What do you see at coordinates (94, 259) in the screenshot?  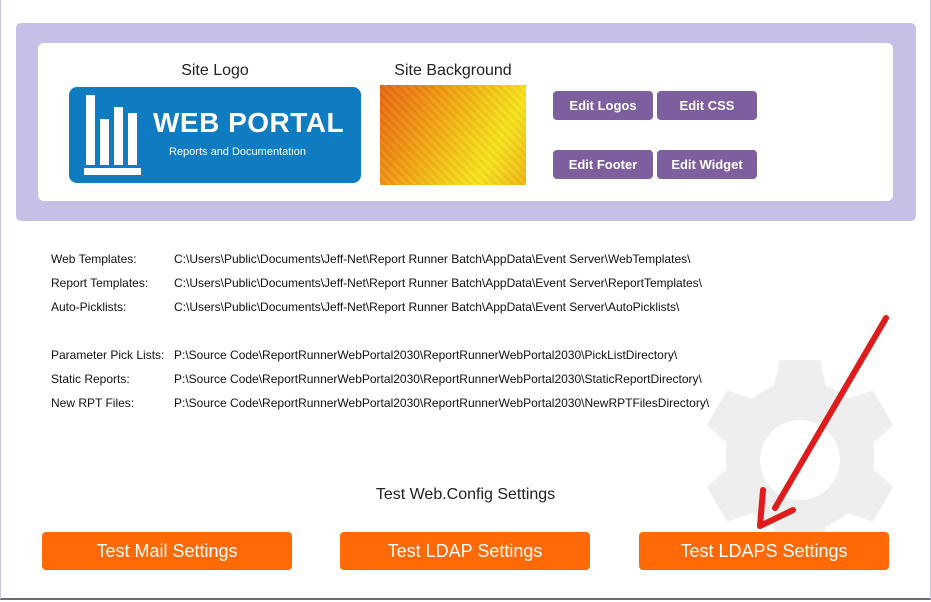 I see `path-label: Web Templates:` at bounding box center [94, 259].